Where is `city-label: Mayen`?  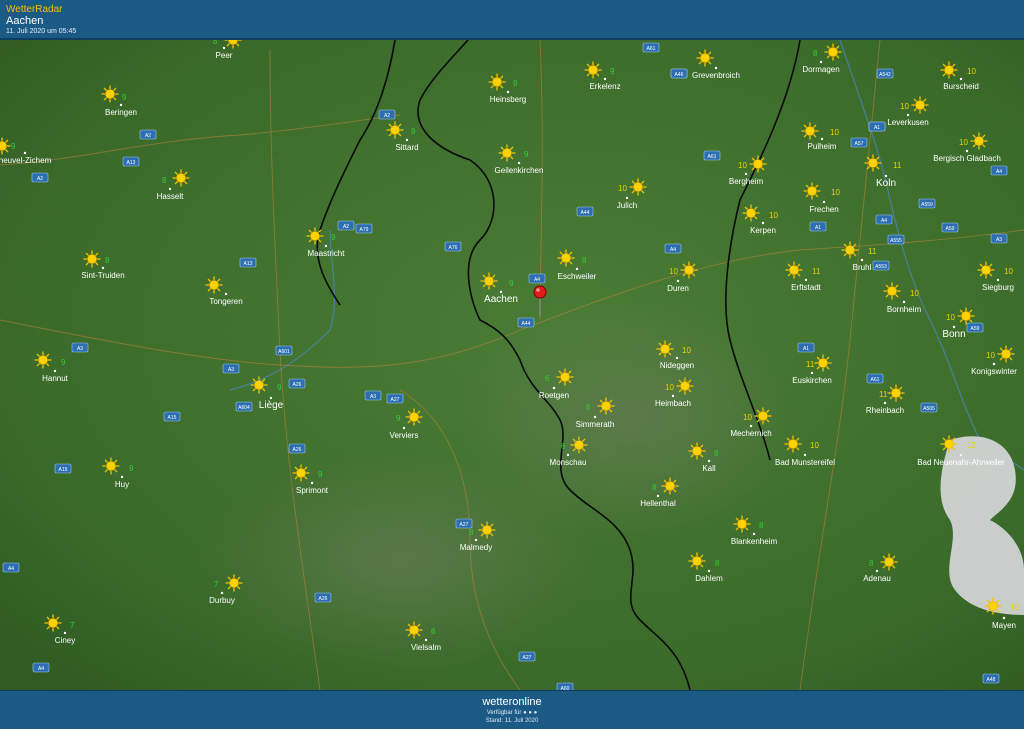 city-label: Mayen is located at coordinates (1004, 625).